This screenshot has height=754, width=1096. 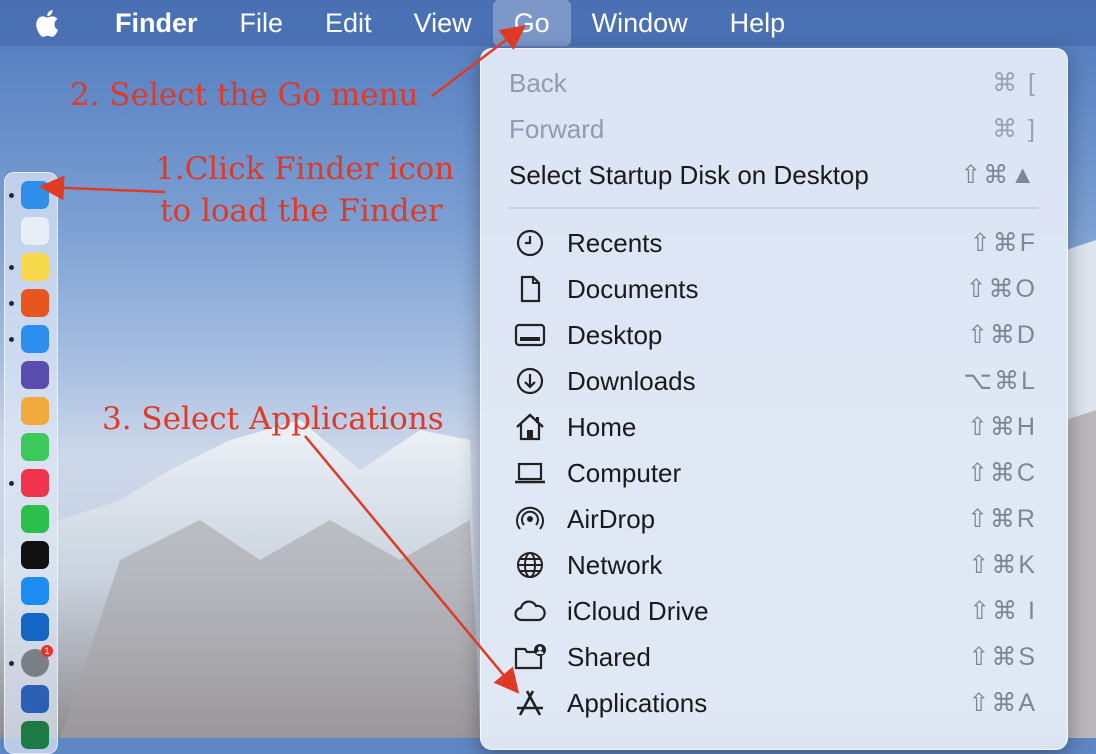 I want to click on menu-item-shortcut: ⇧⌘O, so click(x=1001, y=289).